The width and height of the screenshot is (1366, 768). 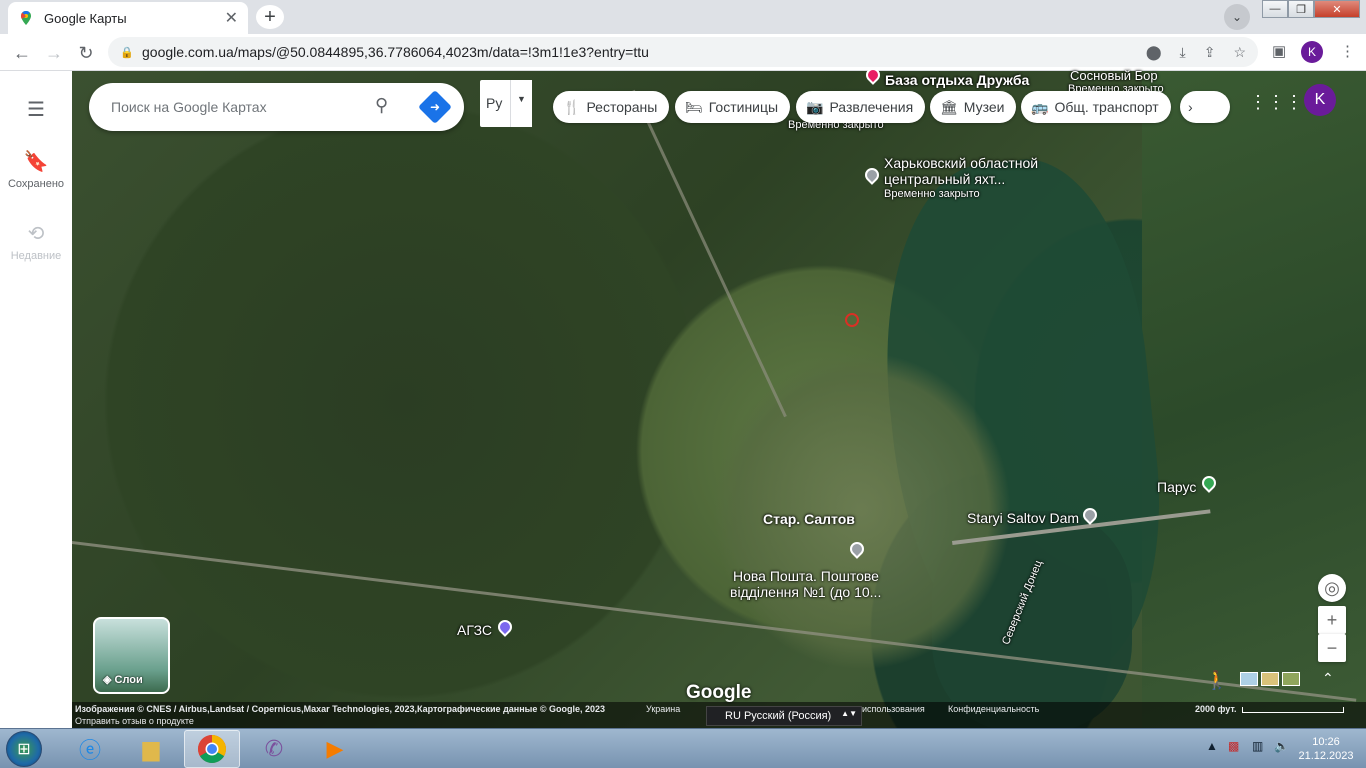 I want to click on tab-title: Google Карты, so click(x=85, y=18).